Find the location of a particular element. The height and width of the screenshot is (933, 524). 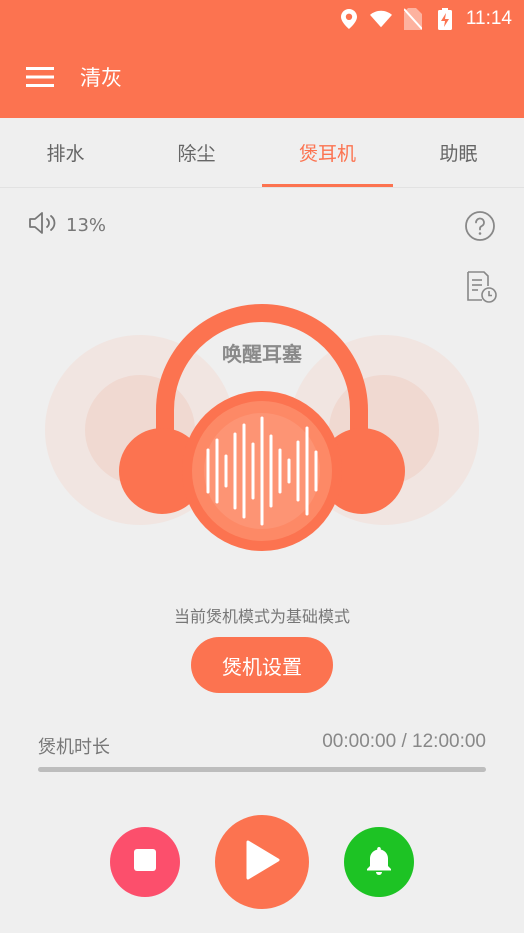

playback-controls is located at coordinates (262, 862).